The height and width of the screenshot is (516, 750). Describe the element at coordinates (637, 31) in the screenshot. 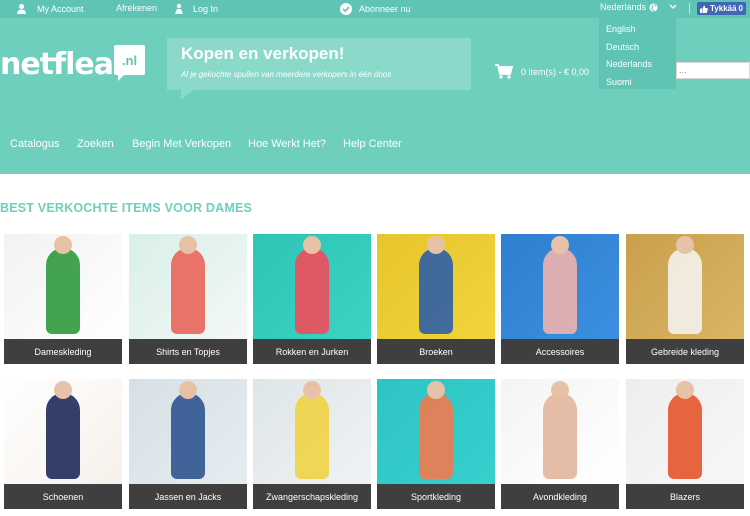

I see `language-option-english: English` at that location.